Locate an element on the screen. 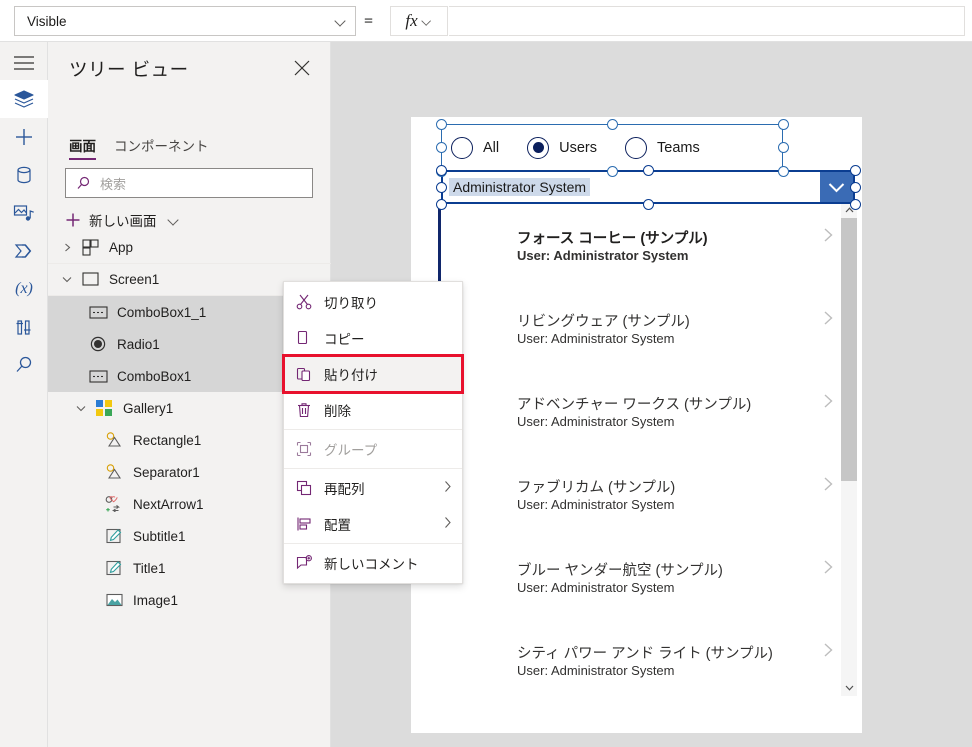 The image size is (972, 747). context-menu-item-reorder: 再配列 is located at coordinates (373, 488).